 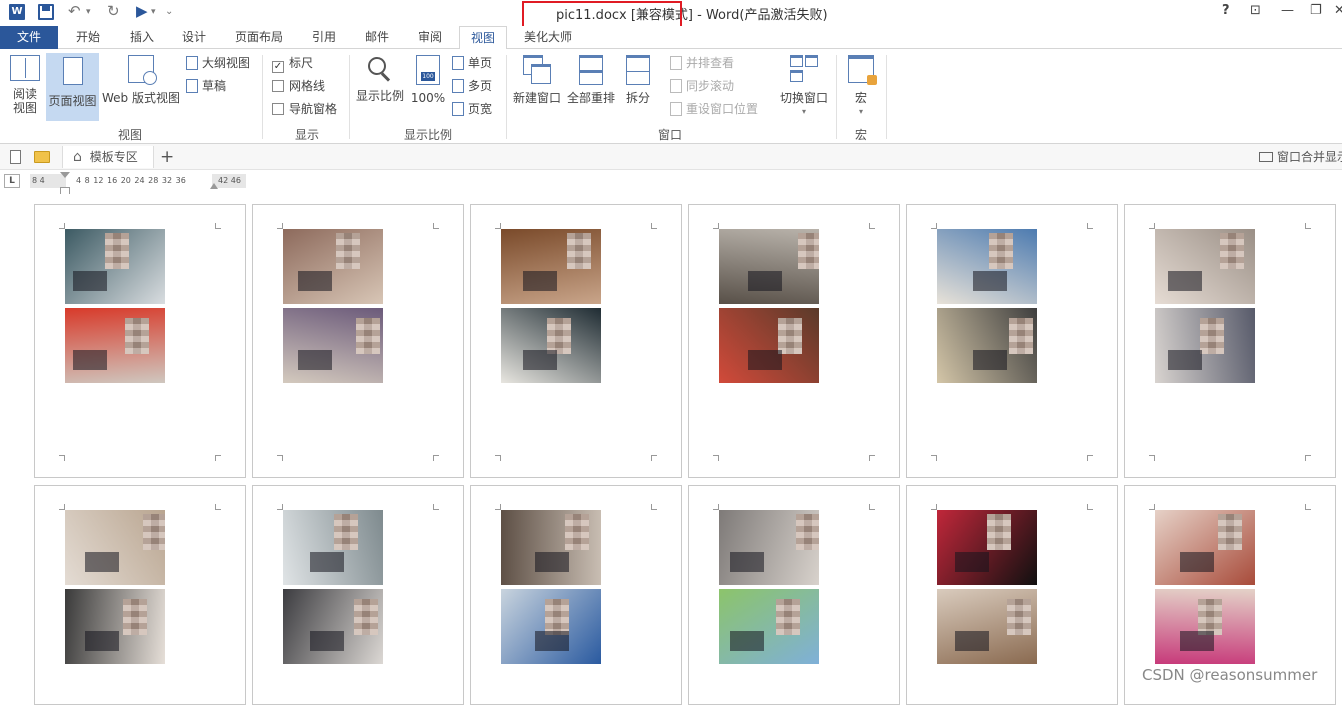 I want to click on redo-icon: ↻, so click(x=113, y=11).